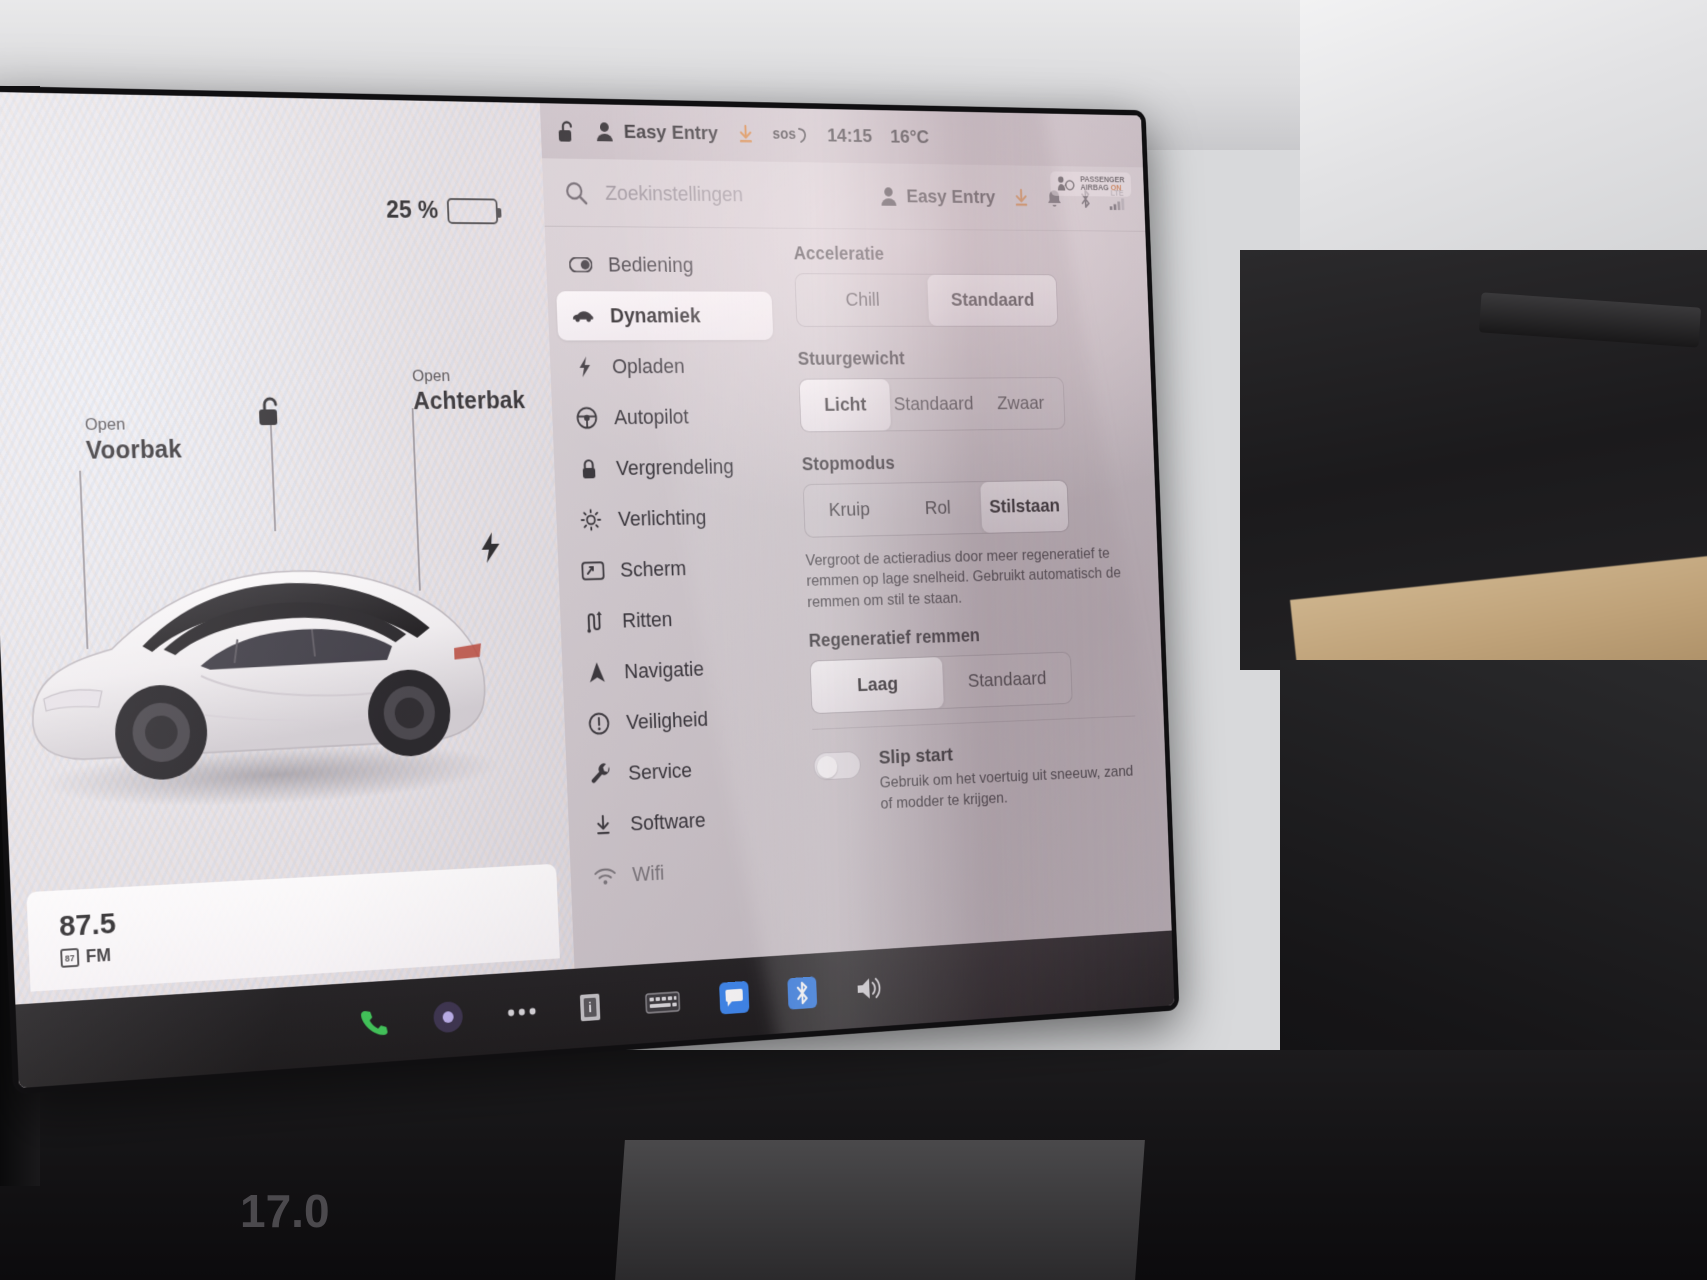  Describe the element at coordinates (670, 133) in the screenshot. I see `status-profile-name: Easy Entry` at that location.